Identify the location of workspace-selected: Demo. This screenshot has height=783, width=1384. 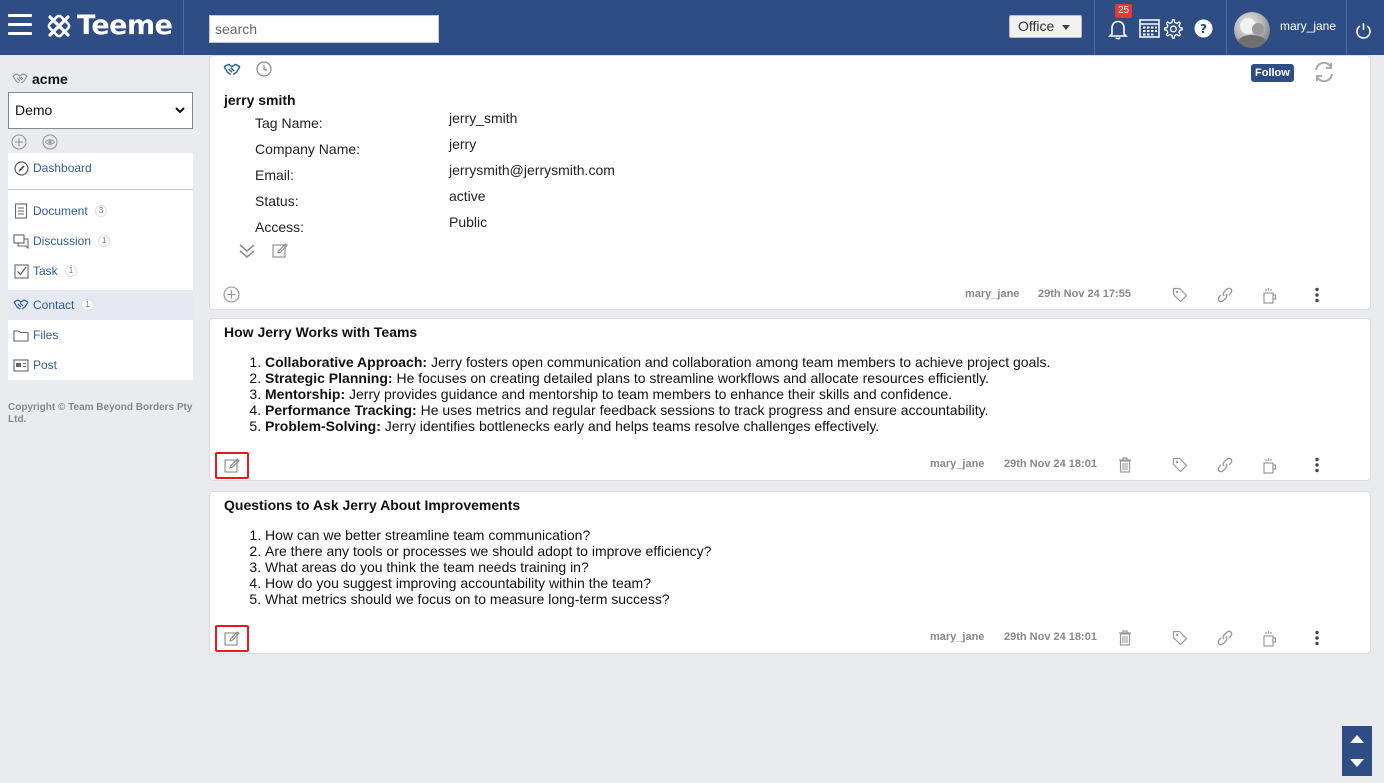
(34, 110).